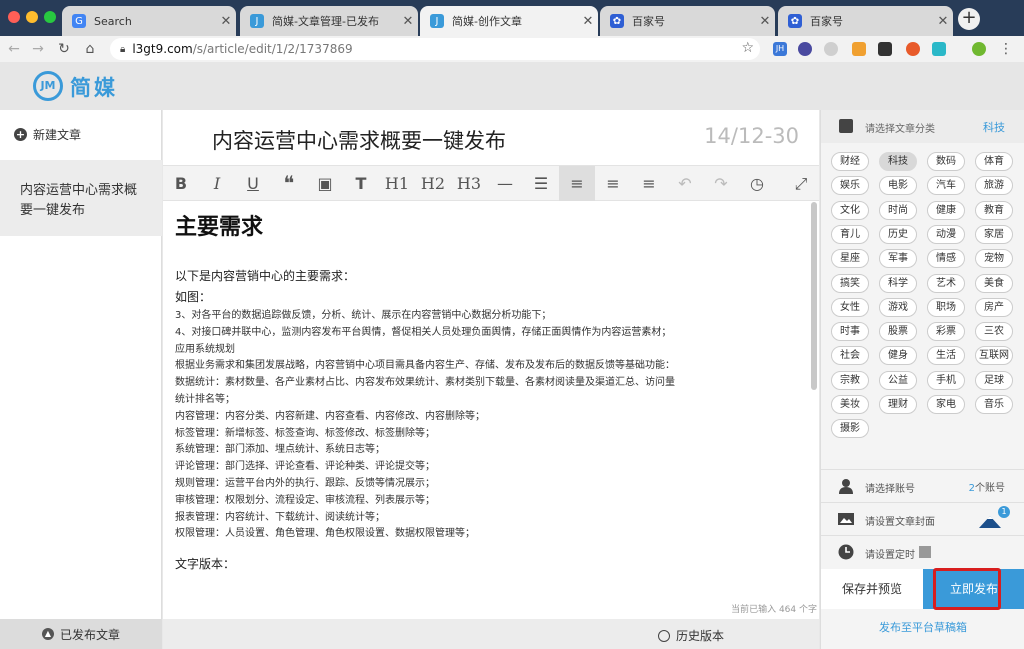 The image size is (1024, 649). Describe the element at coordinates (994, 186) in the screenshot. I see `category-tag: 旅游` at that location.